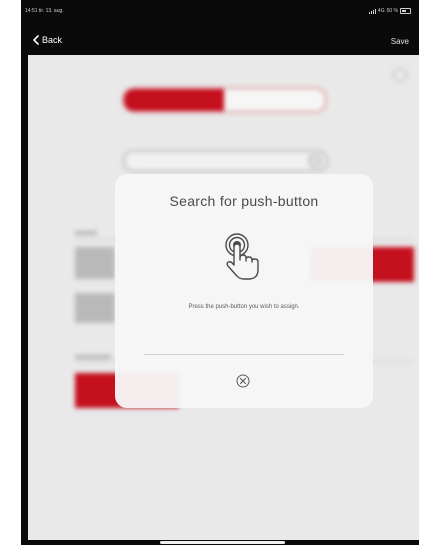 Image resolution: width=425 pixels, height=545 pixels. Describe the element at coordinates (220, 42) in the screenshot. I see `navigation-bar: Back Save` at that location.